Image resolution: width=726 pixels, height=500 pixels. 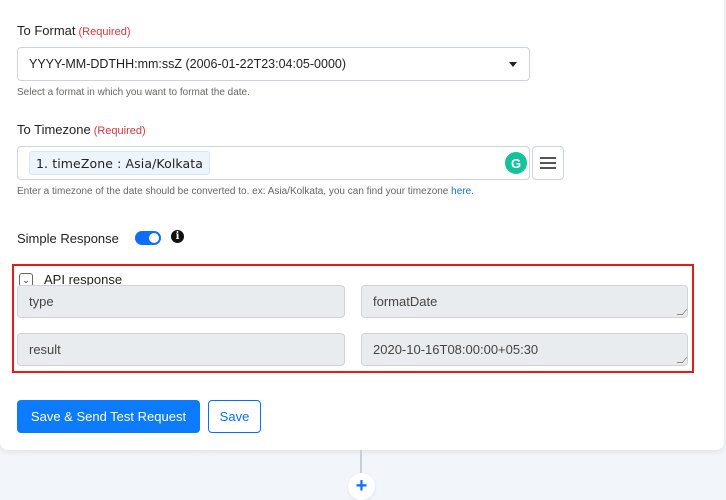 I want to click on response-key: type, so click(x=41, y=301).